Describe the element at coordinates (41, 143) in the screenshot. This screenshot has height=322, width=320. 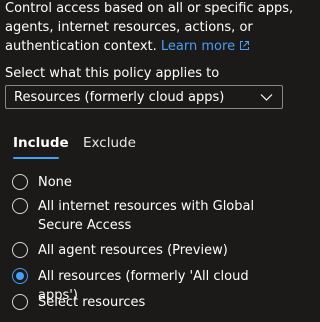
I see `tab-include: Include` at that location.